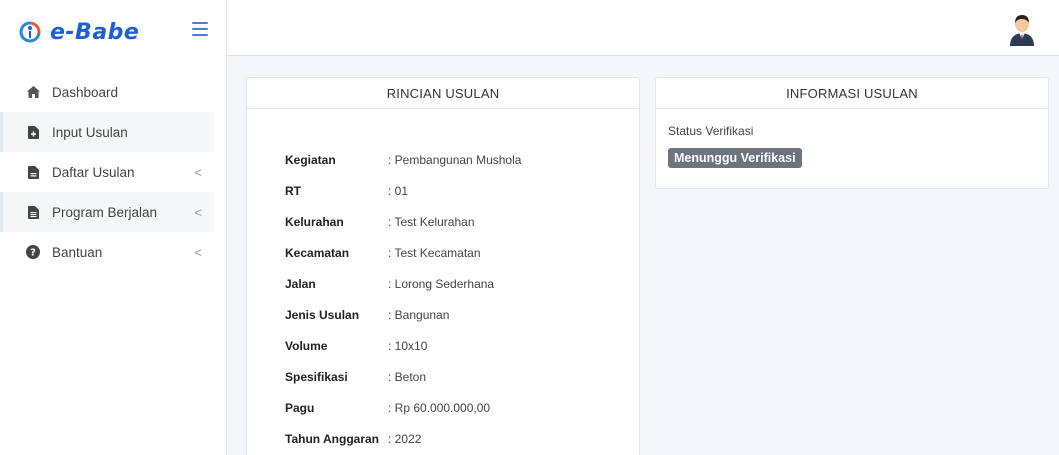 The image size is (1059, 455). Describe the element at coordinates (852, 93) in the screenshot. I see `card-title: INFORMASI USULAN` at that location.